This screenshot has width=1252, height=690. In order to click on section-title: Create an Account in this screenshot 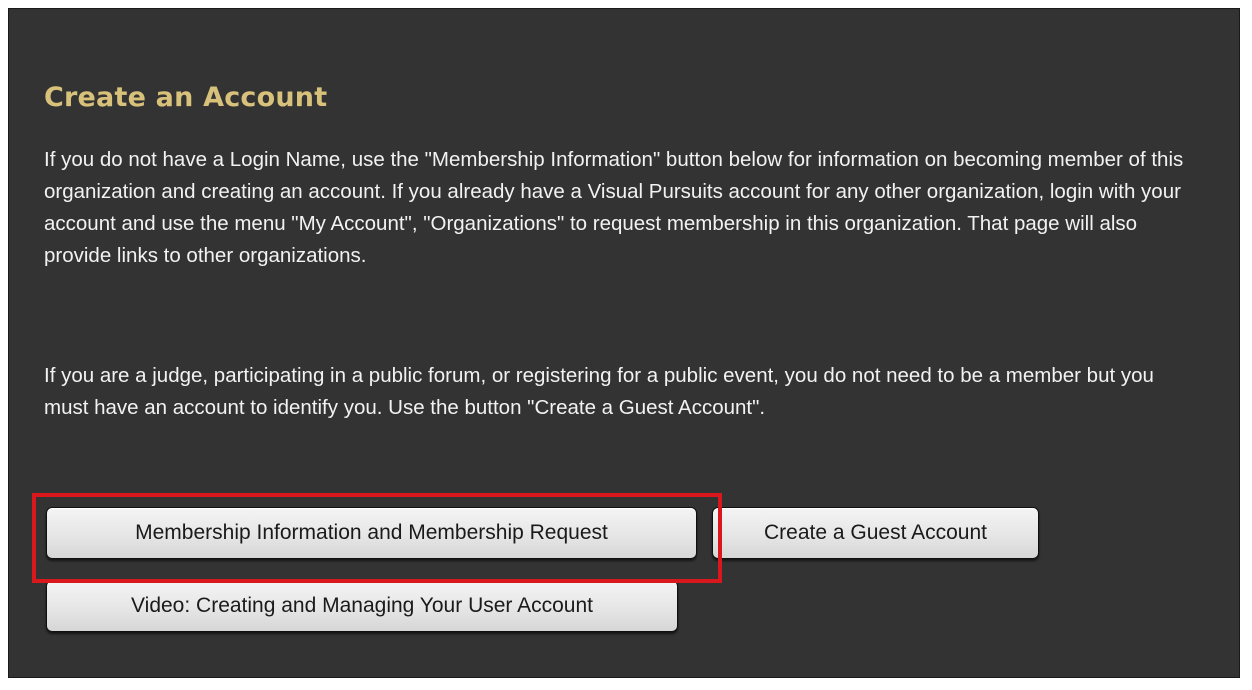, I will do `click(186, 97)`.